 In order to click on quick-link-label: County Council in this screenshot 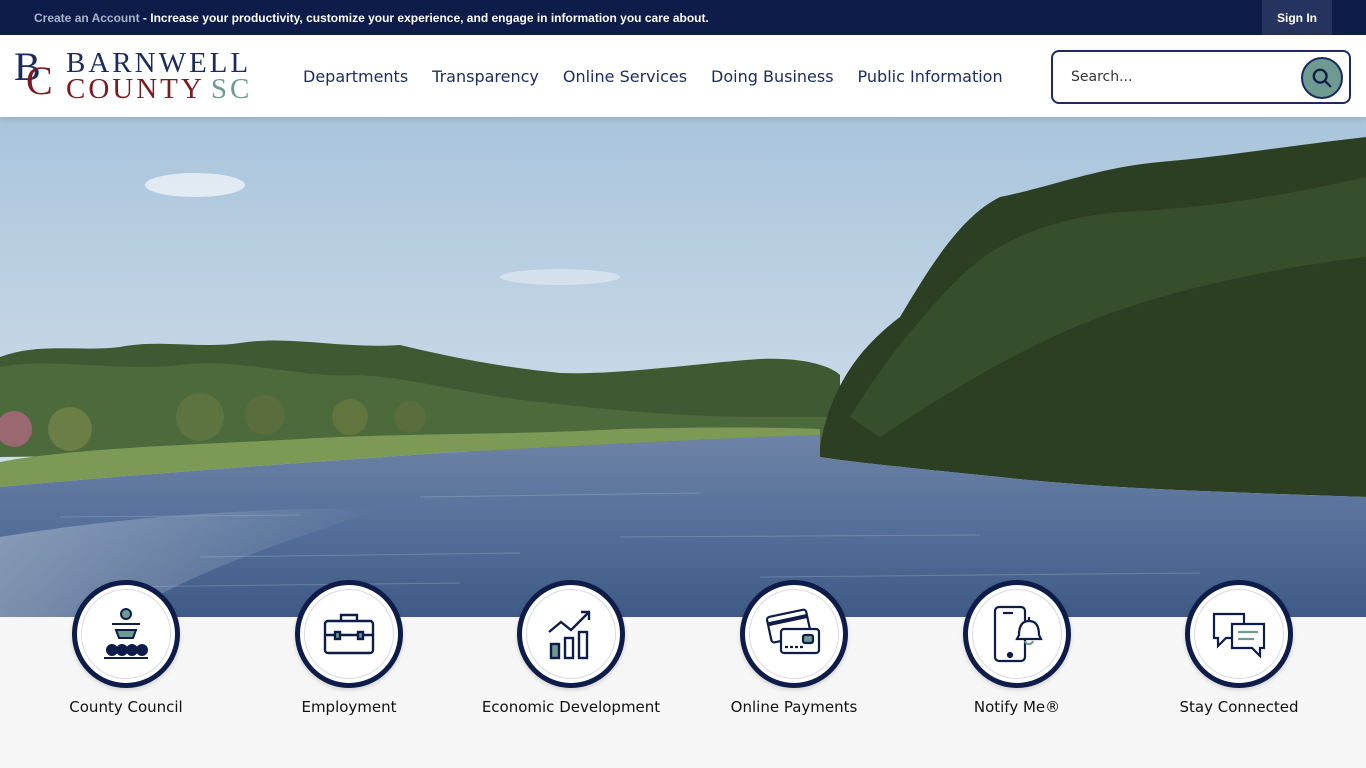, I will do `click(126, 707)`.